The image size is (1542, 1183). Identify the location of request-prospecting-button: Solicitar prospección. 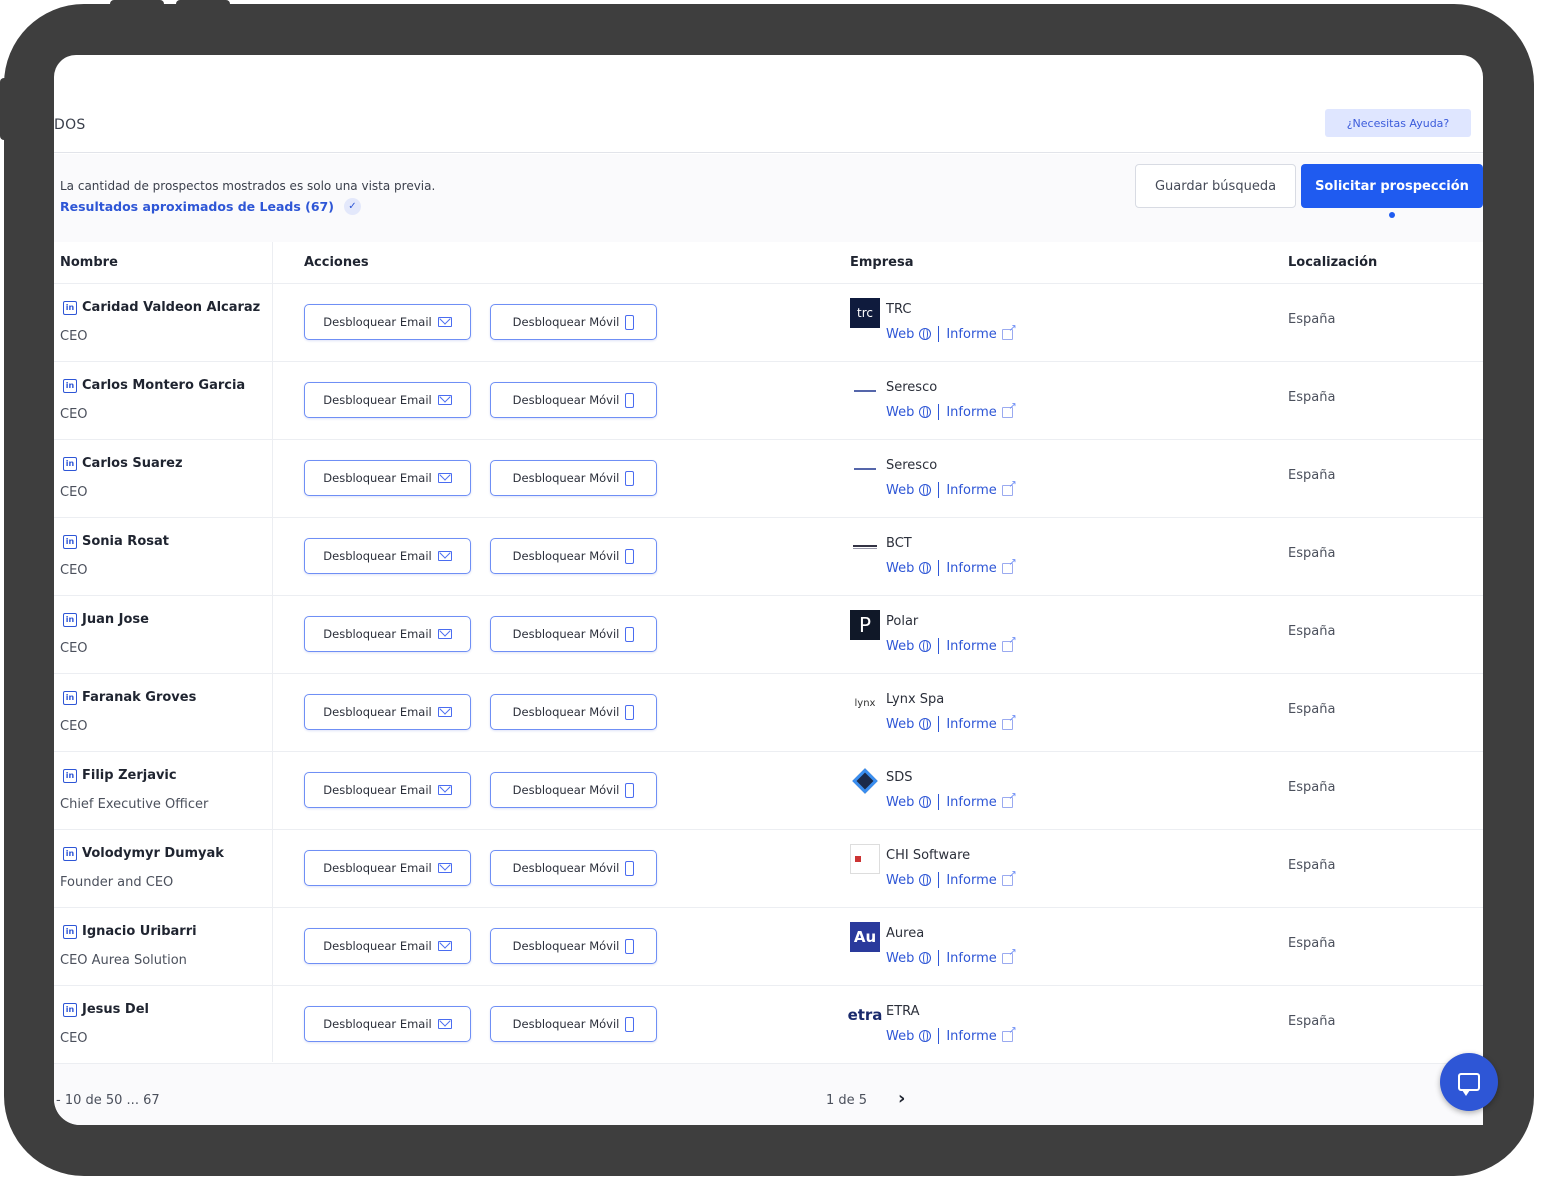
(1392, 186).